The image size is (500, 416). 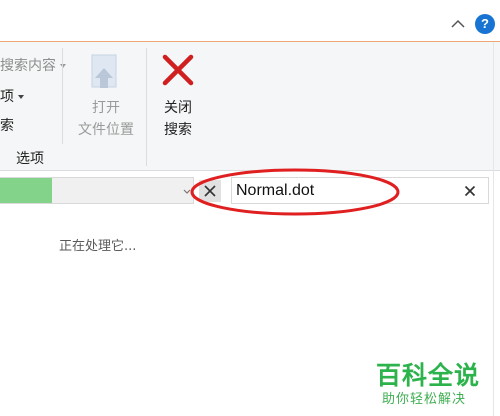 What do you see at coordinates (424, 399) in the screenshot?
I see `watermark-subtitle: 助你轻松解决` at bounding box center [424, 399].